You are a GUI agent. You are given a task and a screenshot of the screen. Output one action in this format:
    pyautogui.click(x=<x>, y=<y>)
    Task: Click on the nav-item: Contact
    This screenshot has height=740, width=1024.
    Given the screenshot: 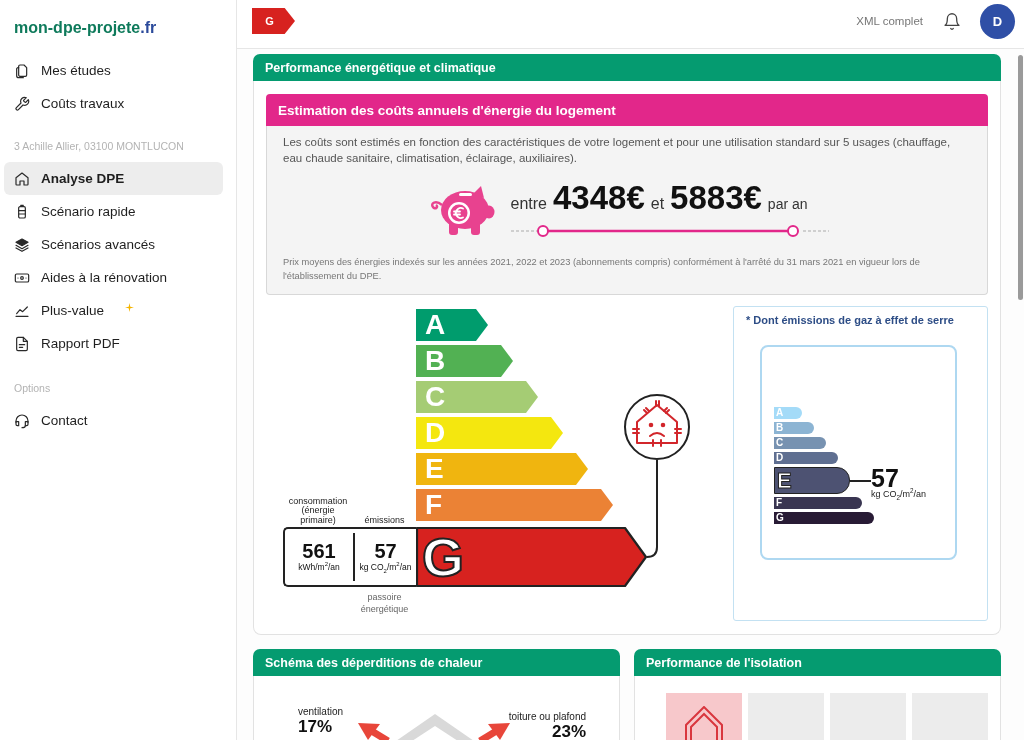 What is the action you would take?
    pyautogui.click(x=113, y=420)
    